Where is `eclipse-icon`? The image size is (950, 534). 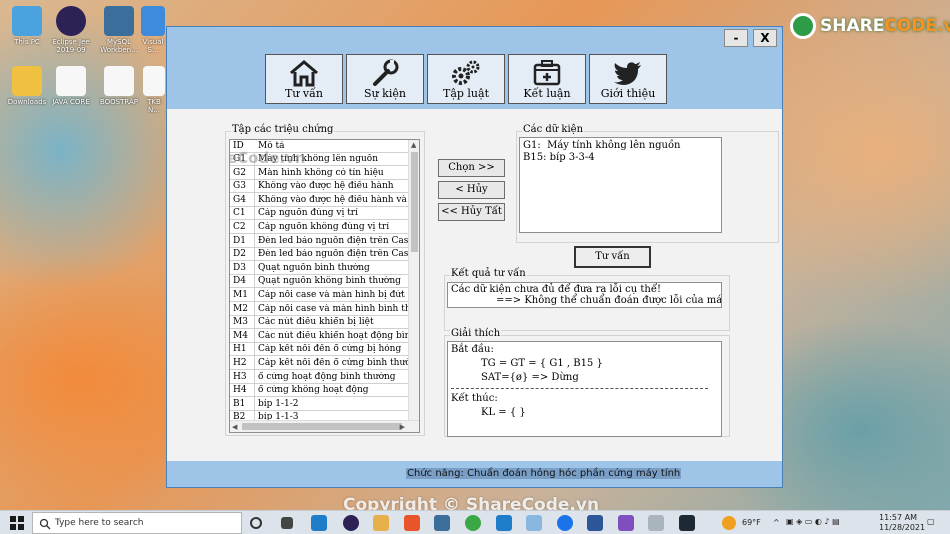
eclipse-icon is located at coordinates (71, 21).